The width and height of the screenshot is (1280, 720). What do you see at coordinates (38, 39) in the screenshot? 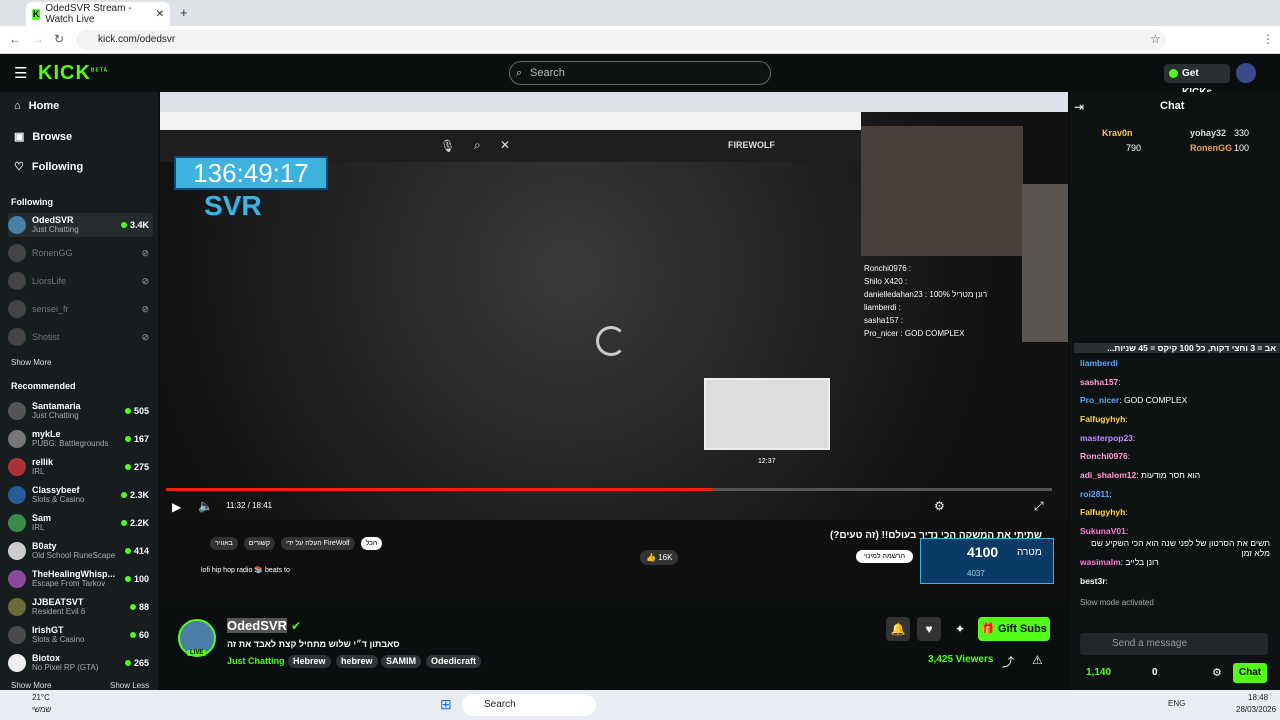
I see `forward-icon: →` at bounding box center [38, 39].